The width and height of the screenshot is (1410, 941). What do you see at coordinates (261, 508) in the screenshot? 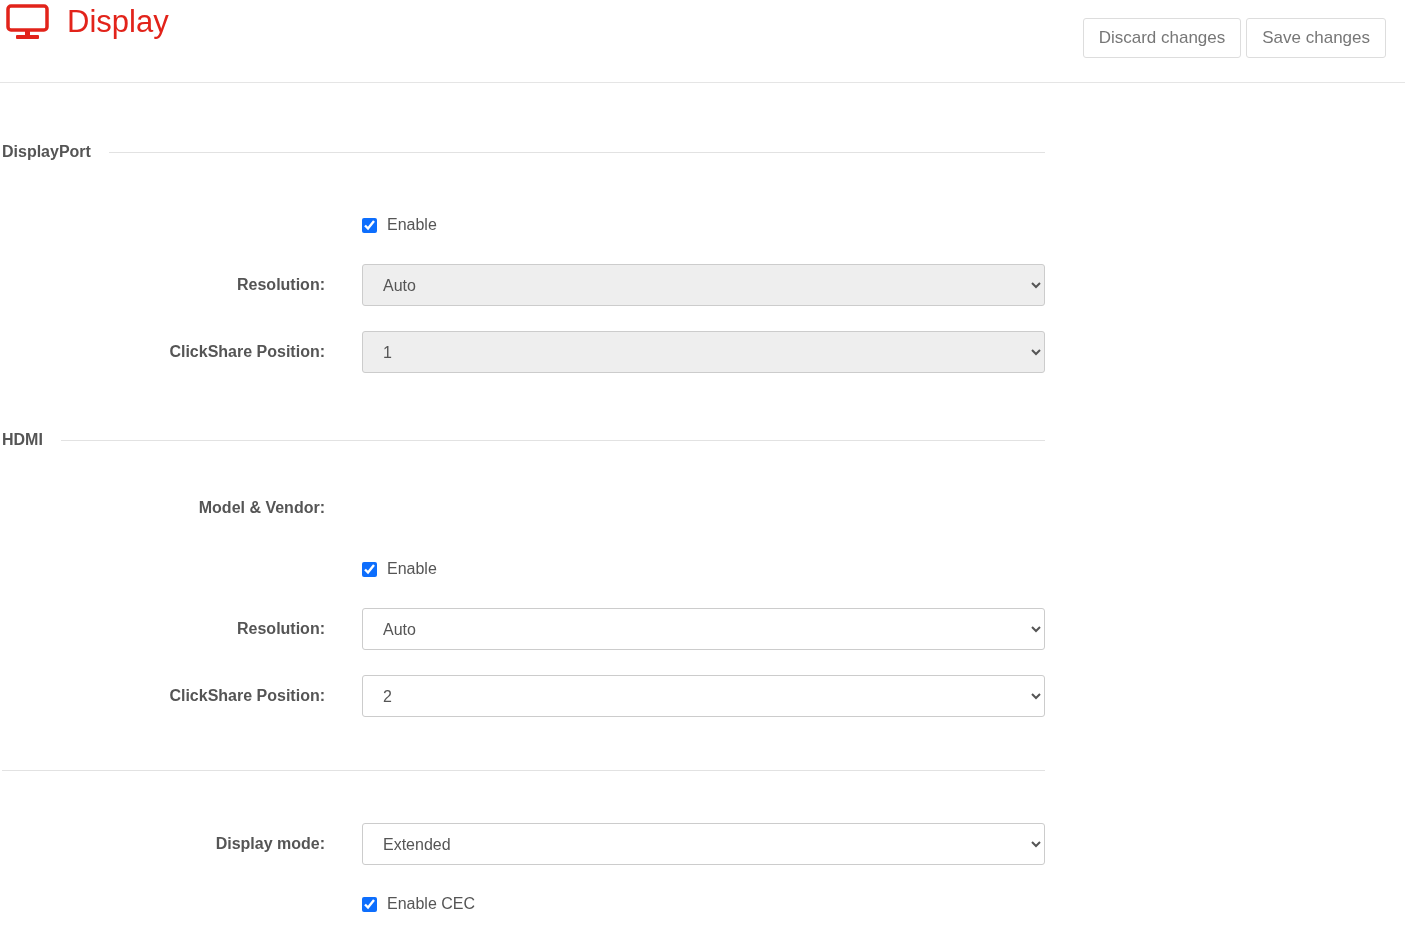
I see `field-label: Model & Vendor:` at bounding box center [261, 508].